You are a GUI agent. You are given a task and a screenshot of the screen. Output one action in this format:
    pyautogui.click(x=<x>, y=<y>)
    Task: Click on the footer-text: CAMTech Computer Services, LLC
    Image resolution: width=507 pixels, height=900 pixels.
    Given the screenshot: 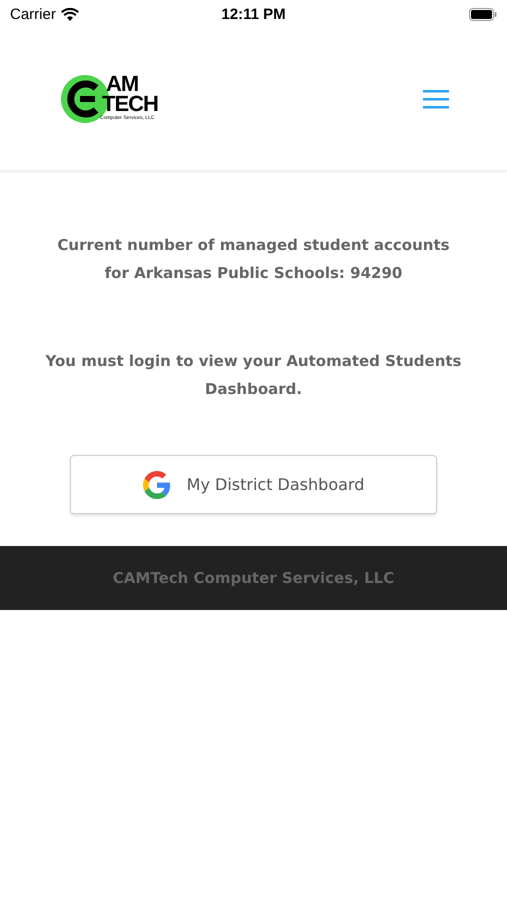 What is the action you would take?
    pyautogui.click(x=253, y=578)
    